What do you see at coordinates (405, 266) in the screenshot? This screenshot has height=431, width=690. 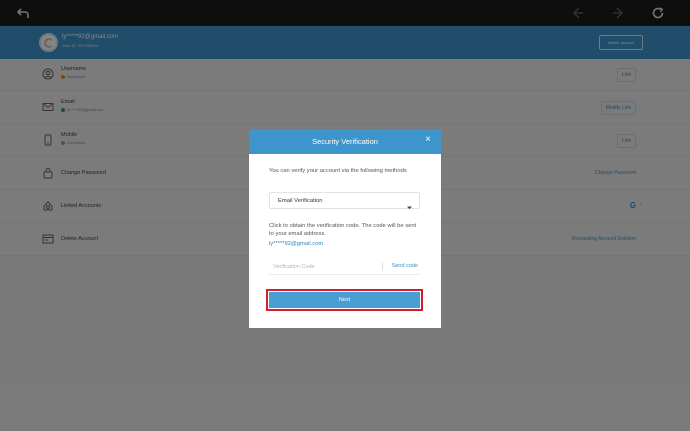 I see `send-code-button: Send code` at bounding box center [405, 266].